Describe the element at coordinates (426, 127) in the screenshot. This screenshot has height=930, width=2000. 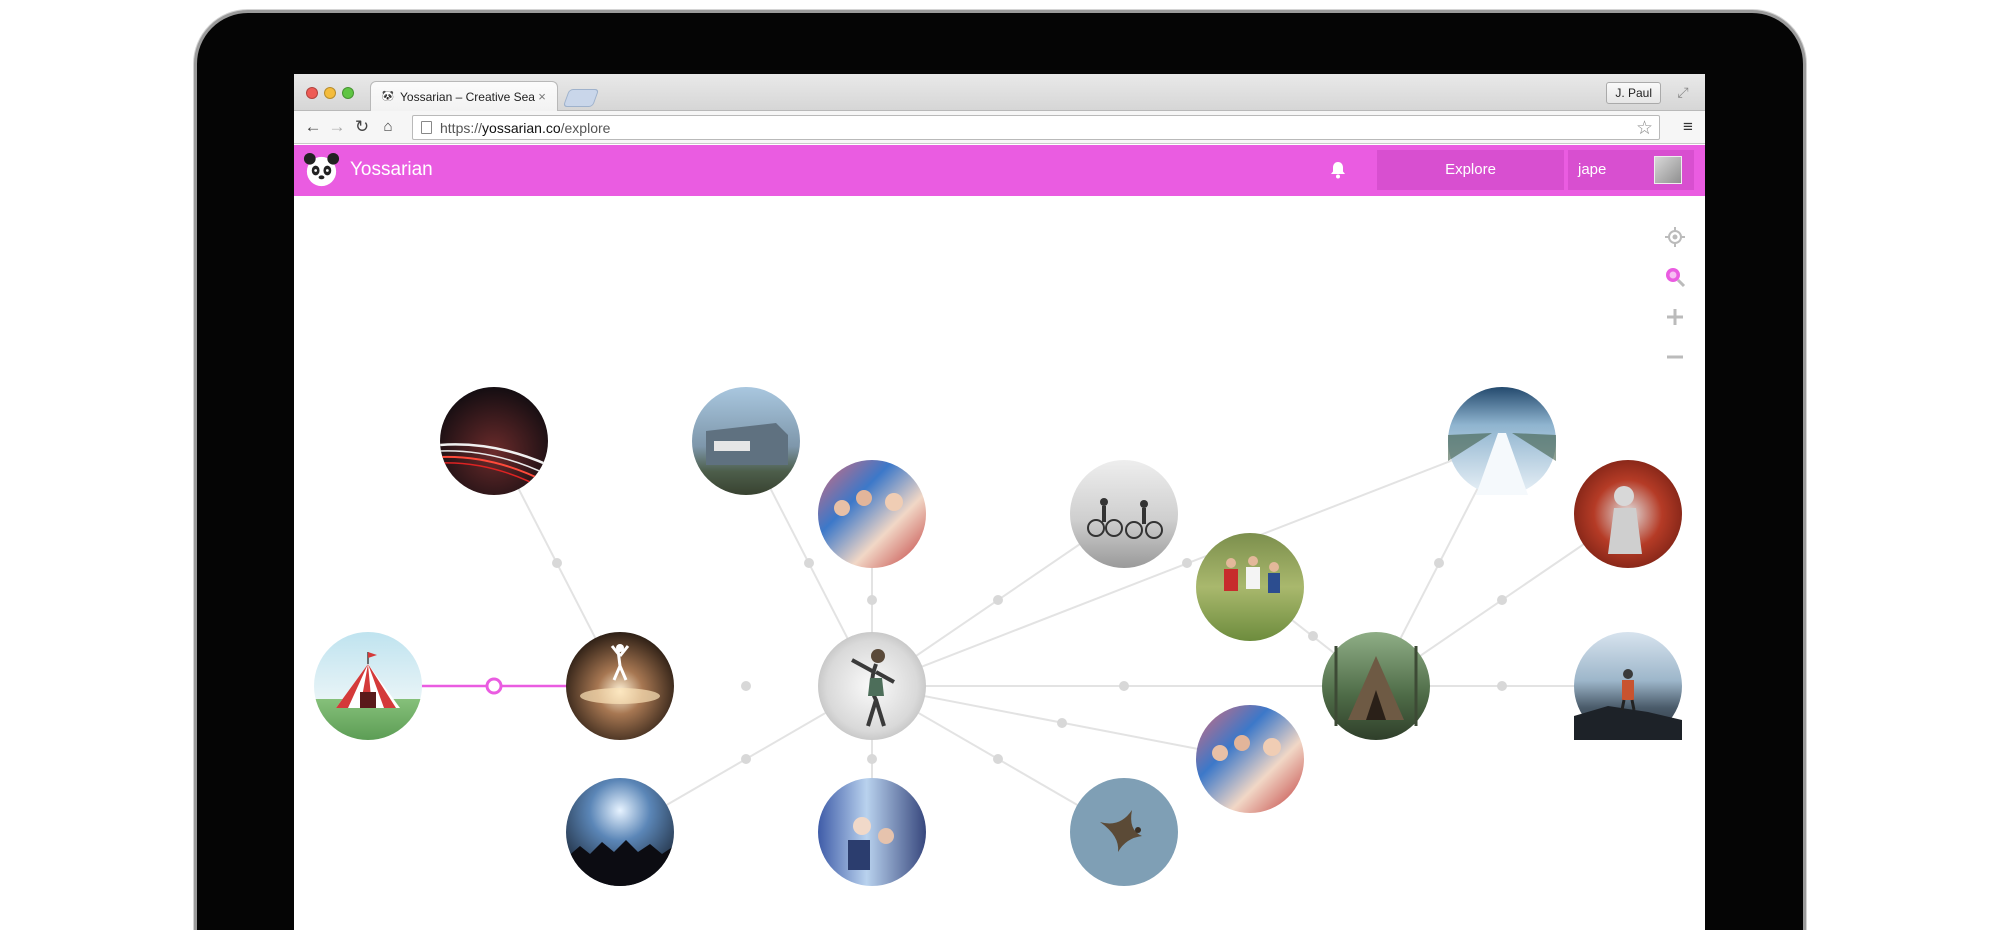
I see `page-icon` at that location.